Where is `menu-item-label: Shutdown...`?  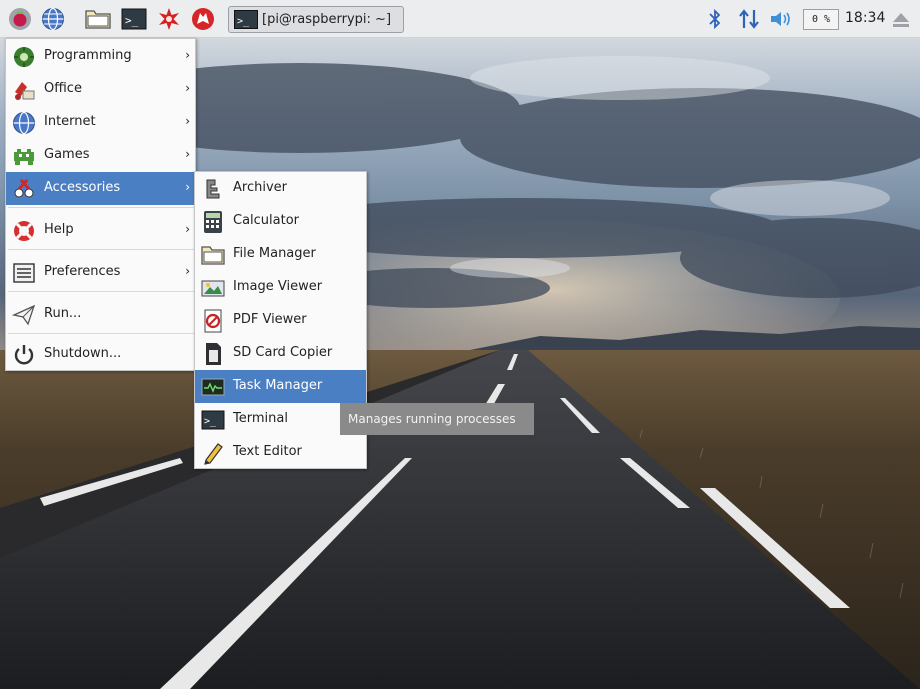 menu-item-label: Shutdown... is located at coordinates (83, 353).